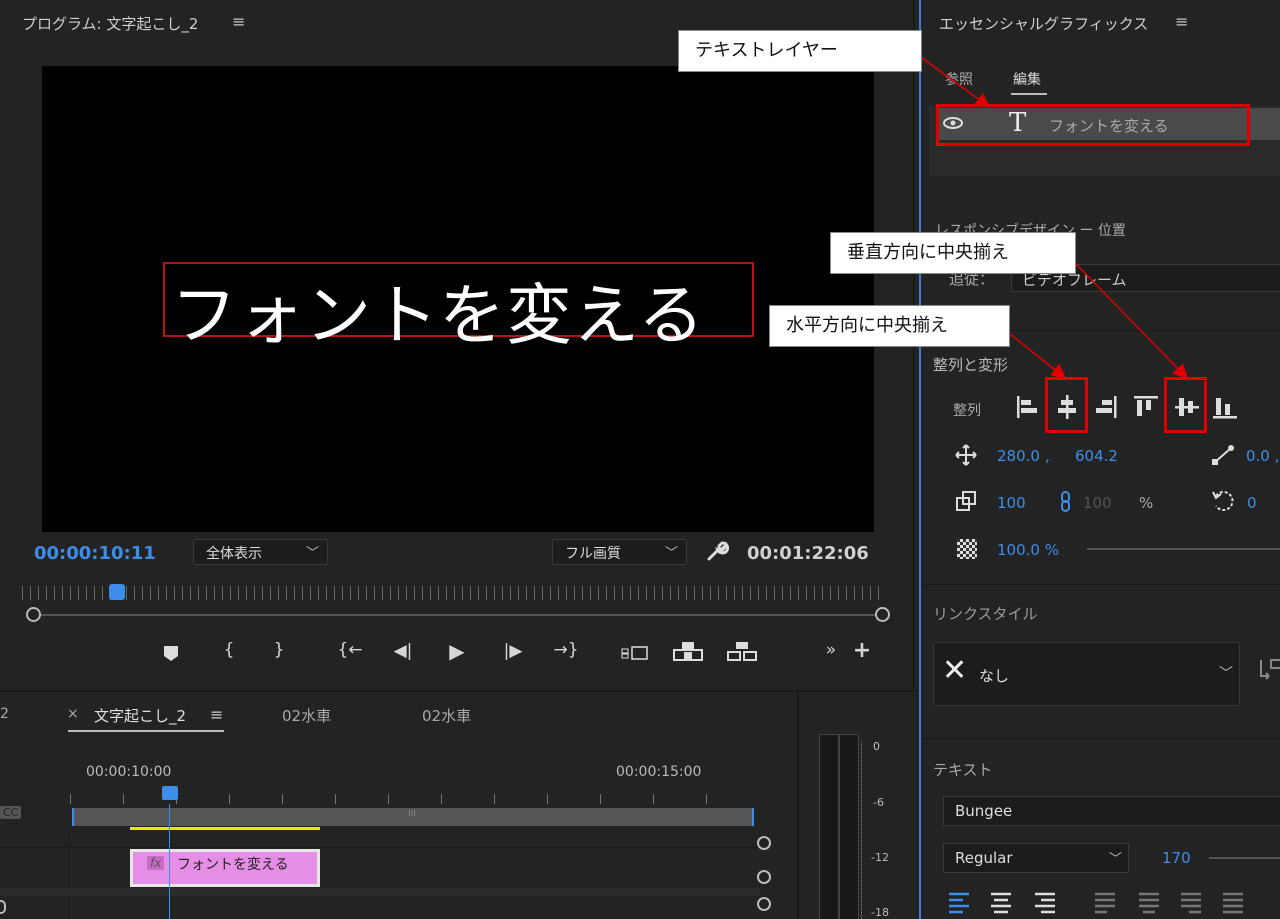  Describe the element at coordinates (956, 82) in the screenshot. I see `arrow-text-layer` at that location.